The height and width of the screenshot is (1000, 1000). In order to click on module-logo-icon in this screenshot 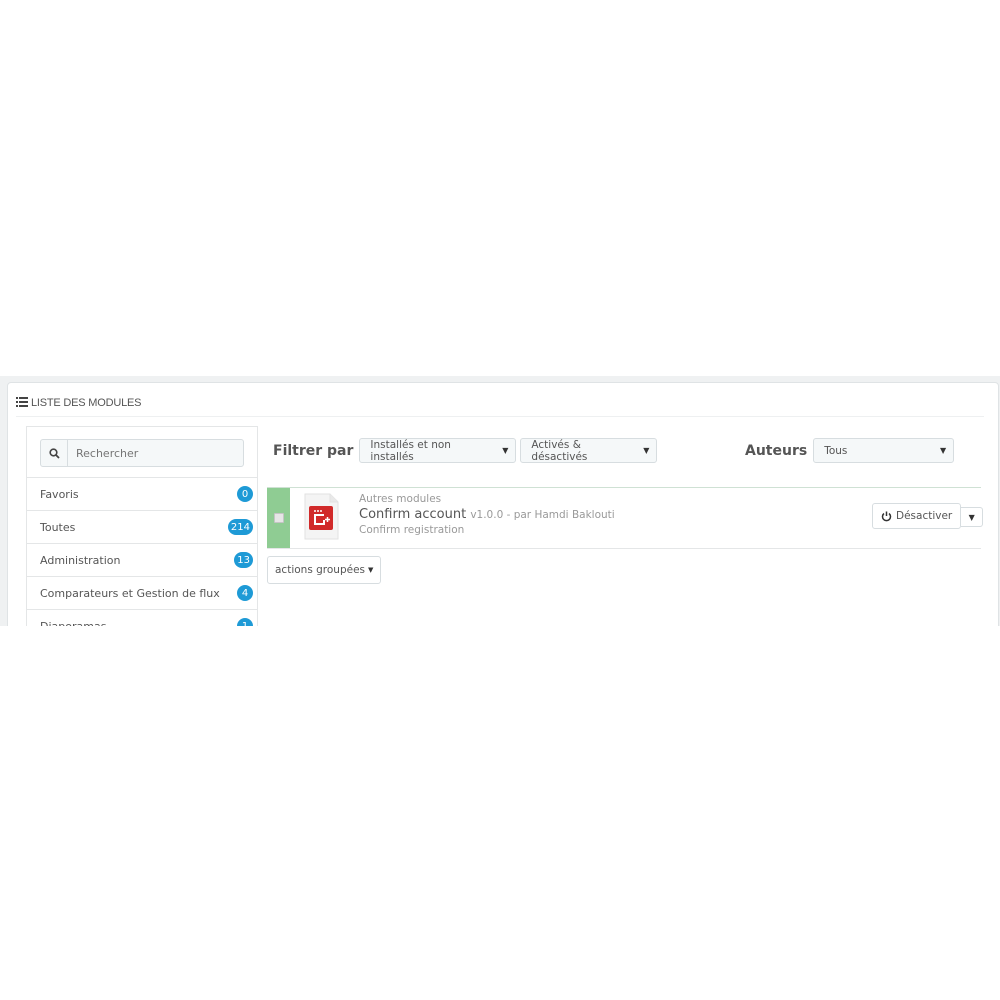, I will do `click(321, 517)`.